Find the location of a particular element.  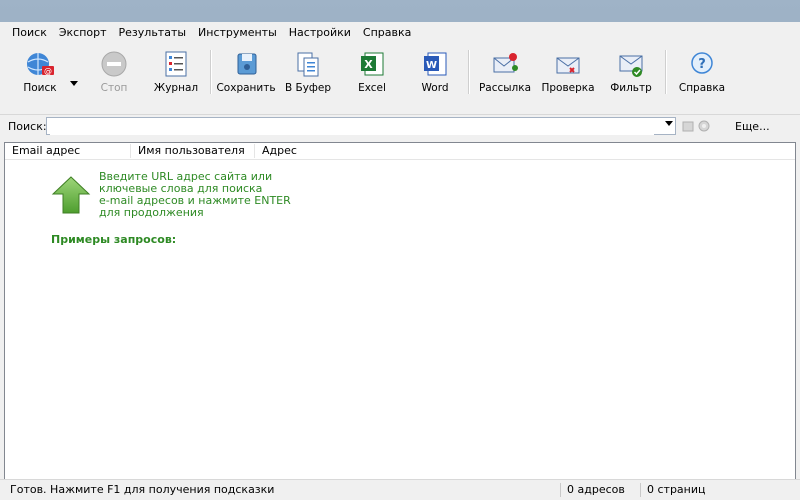

help-button: ? Справка is located at coordinates (702, 71).